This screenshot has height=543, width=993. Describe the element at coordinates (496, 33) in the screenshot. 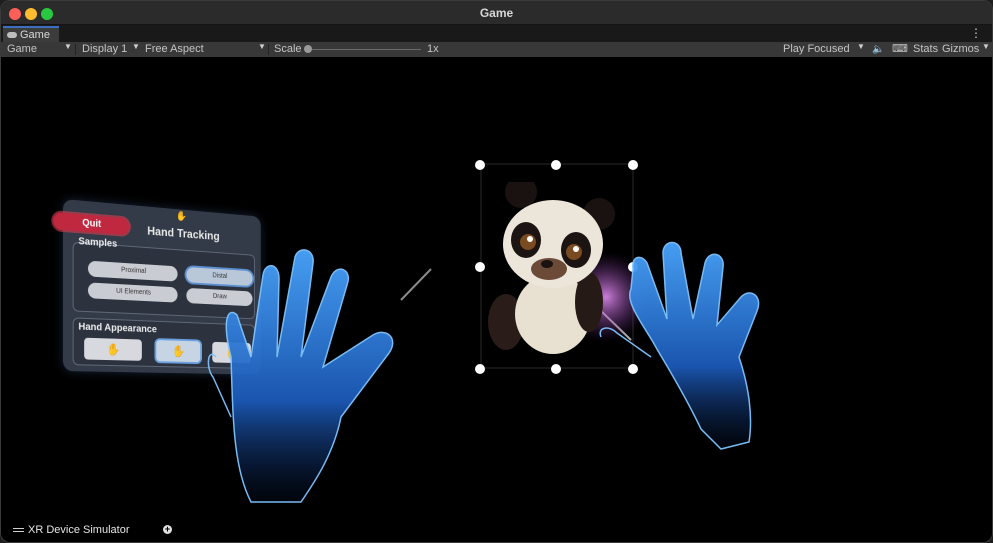

I see `tab-strip: Game ⋮` at that location.